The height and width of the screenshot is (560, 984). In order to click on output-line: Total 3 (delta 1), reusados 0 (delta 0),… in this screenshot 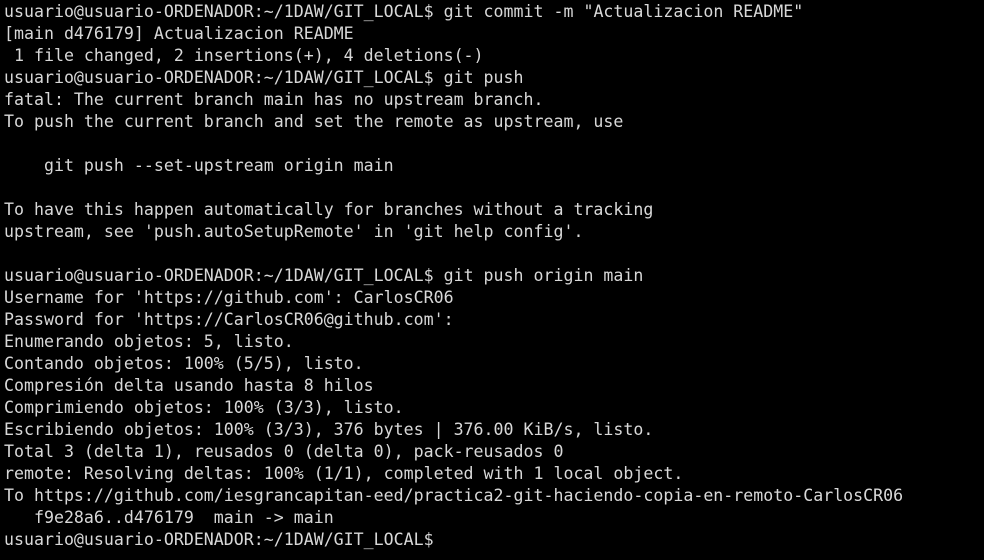, I will do `click(284, 451)`.